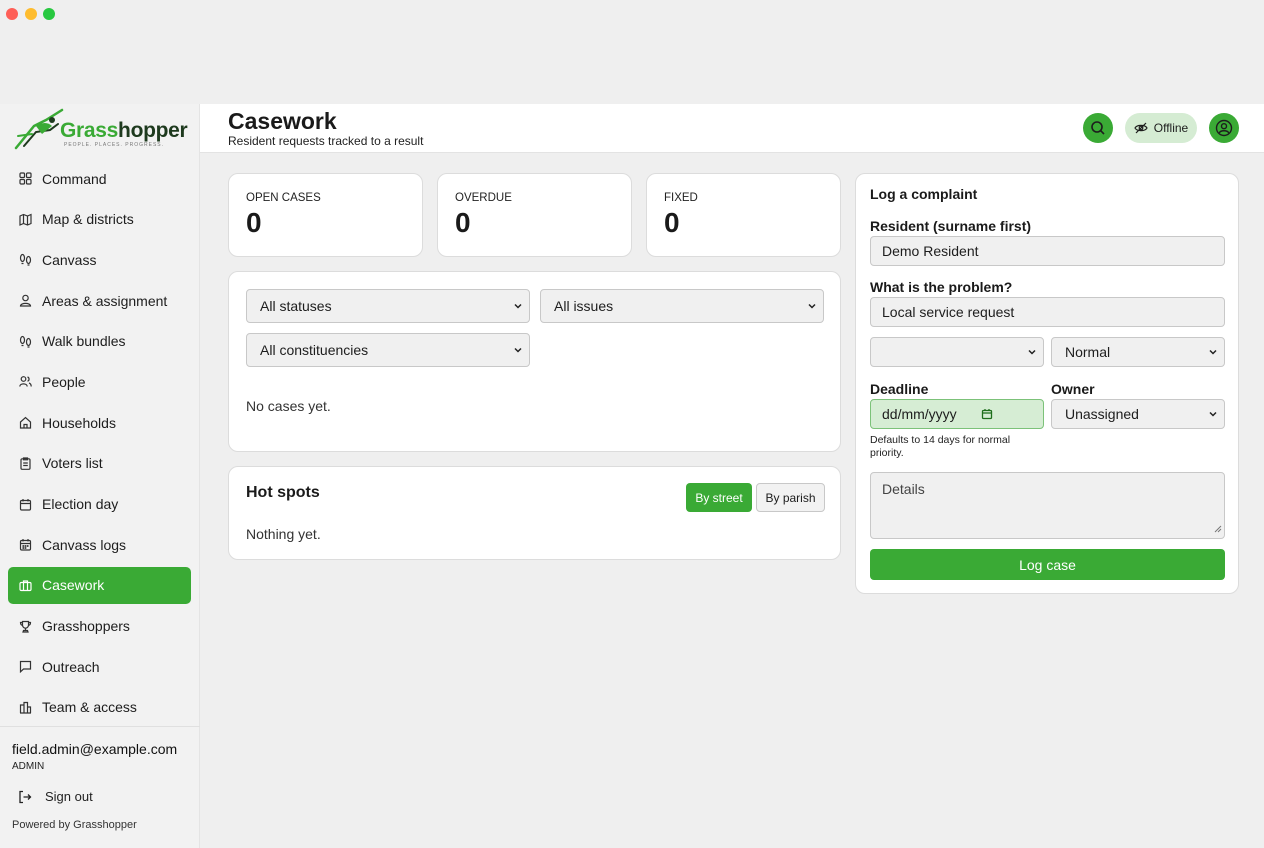 This screenshot has width=1264, height=848. What do you see at coordinates (25, 301) in the screenshot?
I see `user-pin-icon` at bounding box center [25, 301].